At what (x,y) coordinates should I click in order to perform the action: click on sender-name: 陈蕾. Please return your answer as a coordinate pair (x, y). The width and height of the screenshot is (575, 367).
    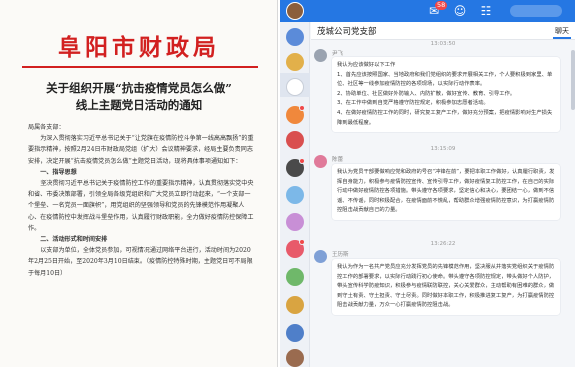
    Looking at the image, I should click on (338, 160).